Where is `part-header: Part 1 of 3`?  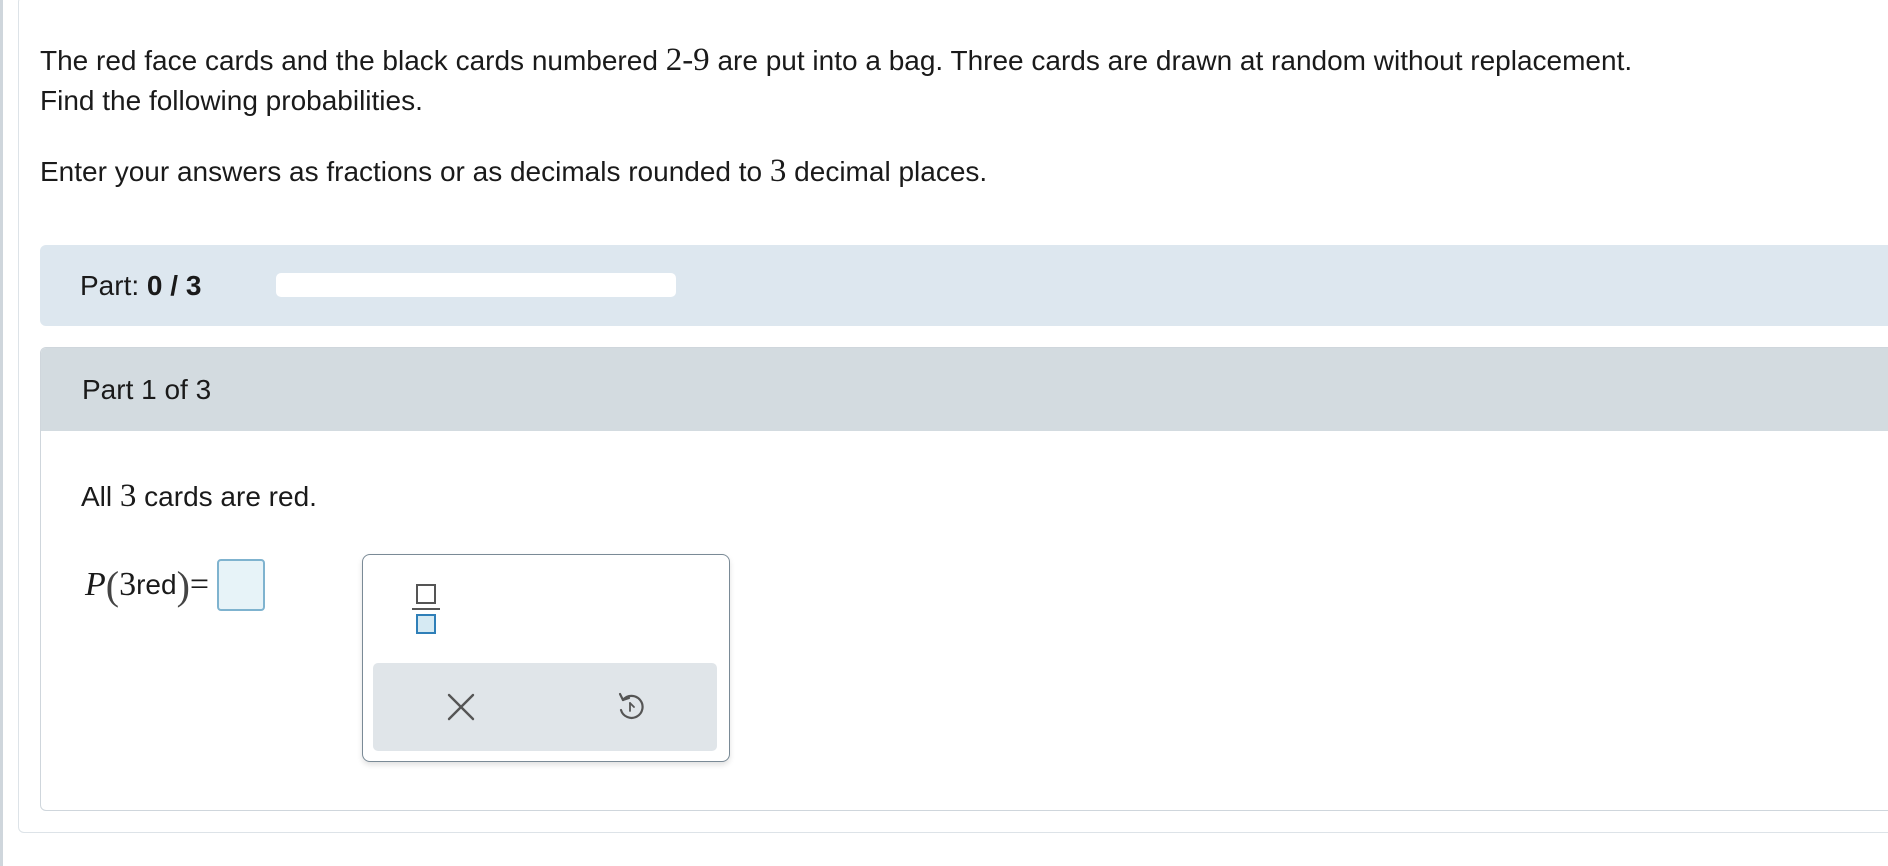 part-header: Part 1 of 3 is located at coordinates (964, 389).